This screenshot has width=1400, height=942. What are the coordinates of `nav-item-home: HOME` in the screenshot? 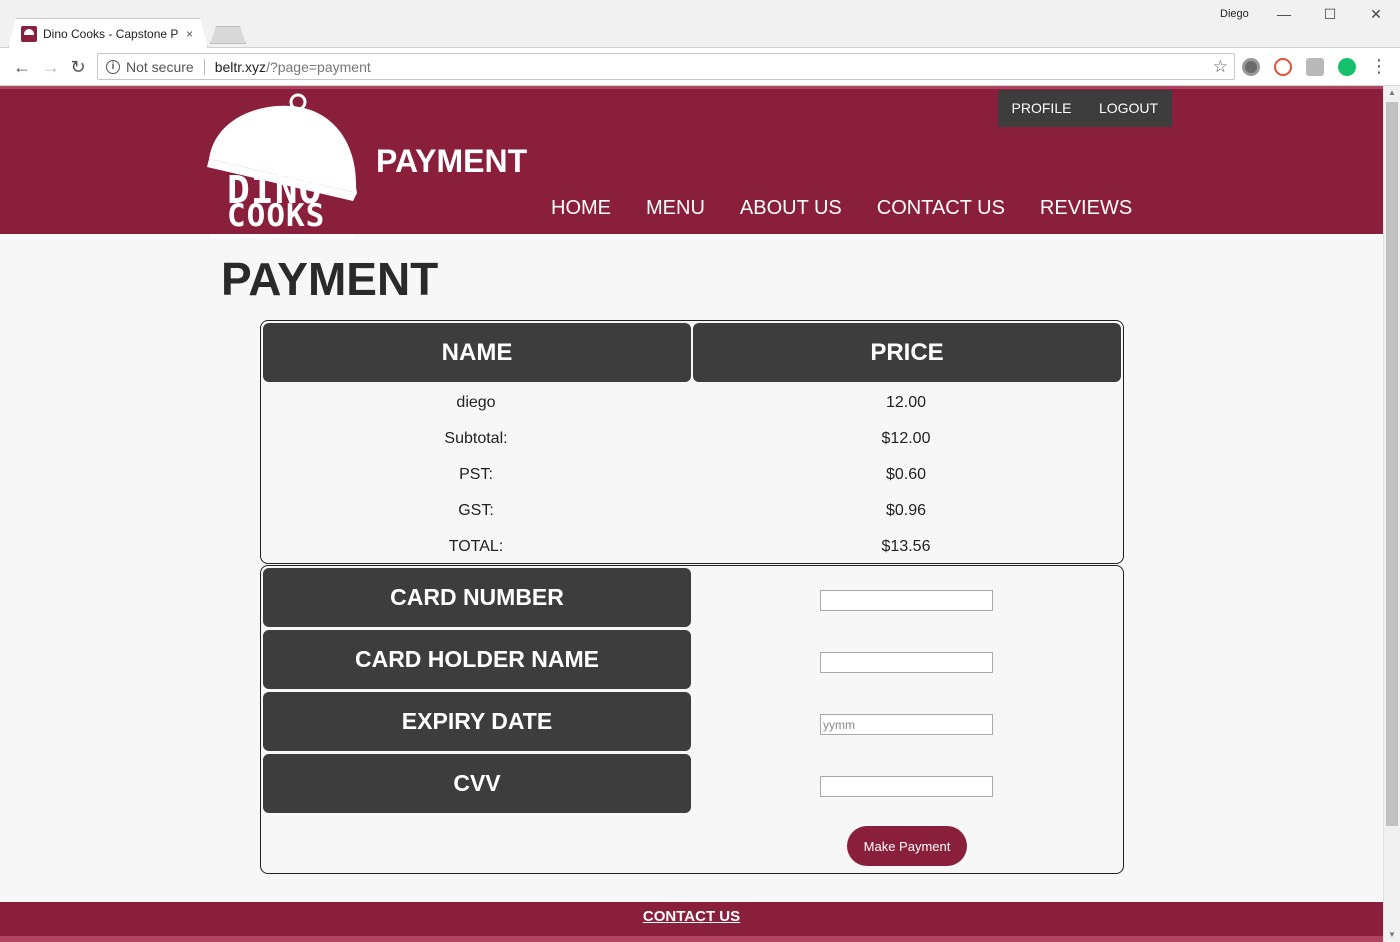 It's located at (581, 208).